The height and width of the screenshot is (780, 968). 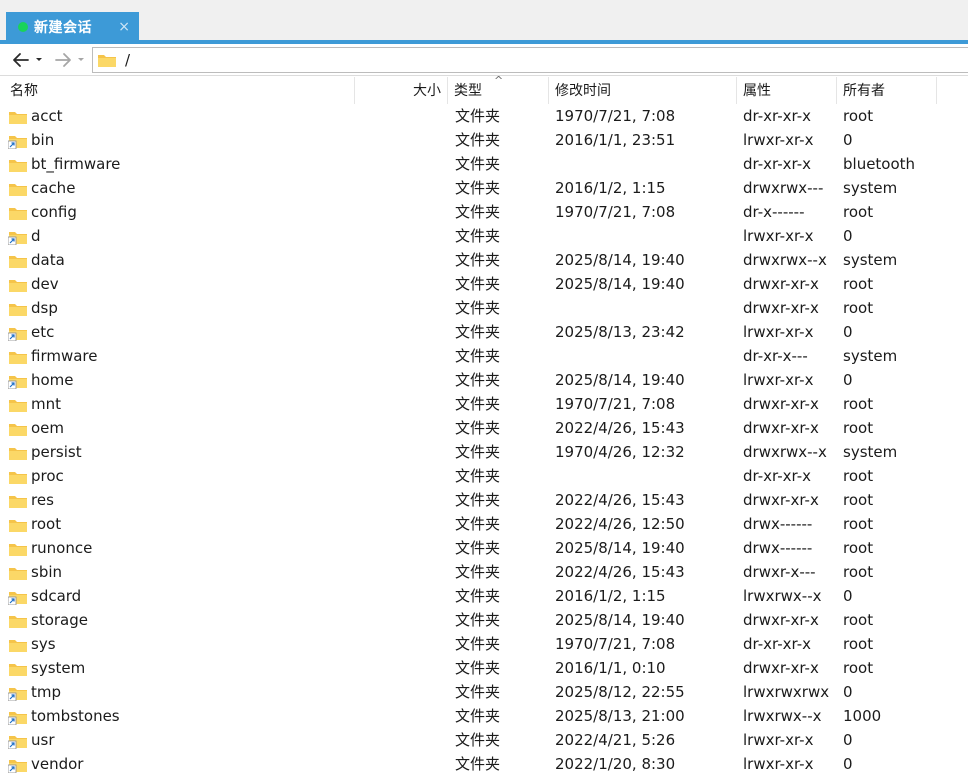 I want to click on modified-time: 2022/4/26, 15:43, so click(x=620, y=572).